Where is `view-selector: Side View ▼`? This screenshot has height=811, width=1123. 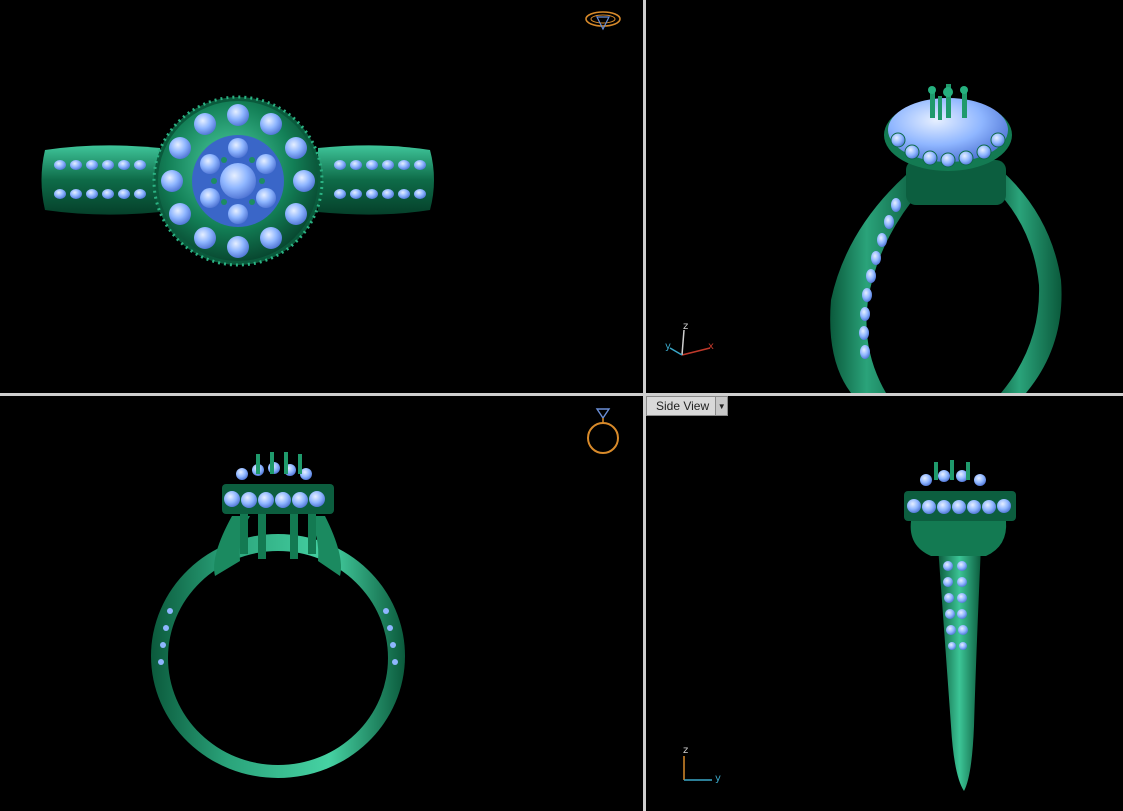
view-selector: Side View ▼ is located at coordinates (687, 406).